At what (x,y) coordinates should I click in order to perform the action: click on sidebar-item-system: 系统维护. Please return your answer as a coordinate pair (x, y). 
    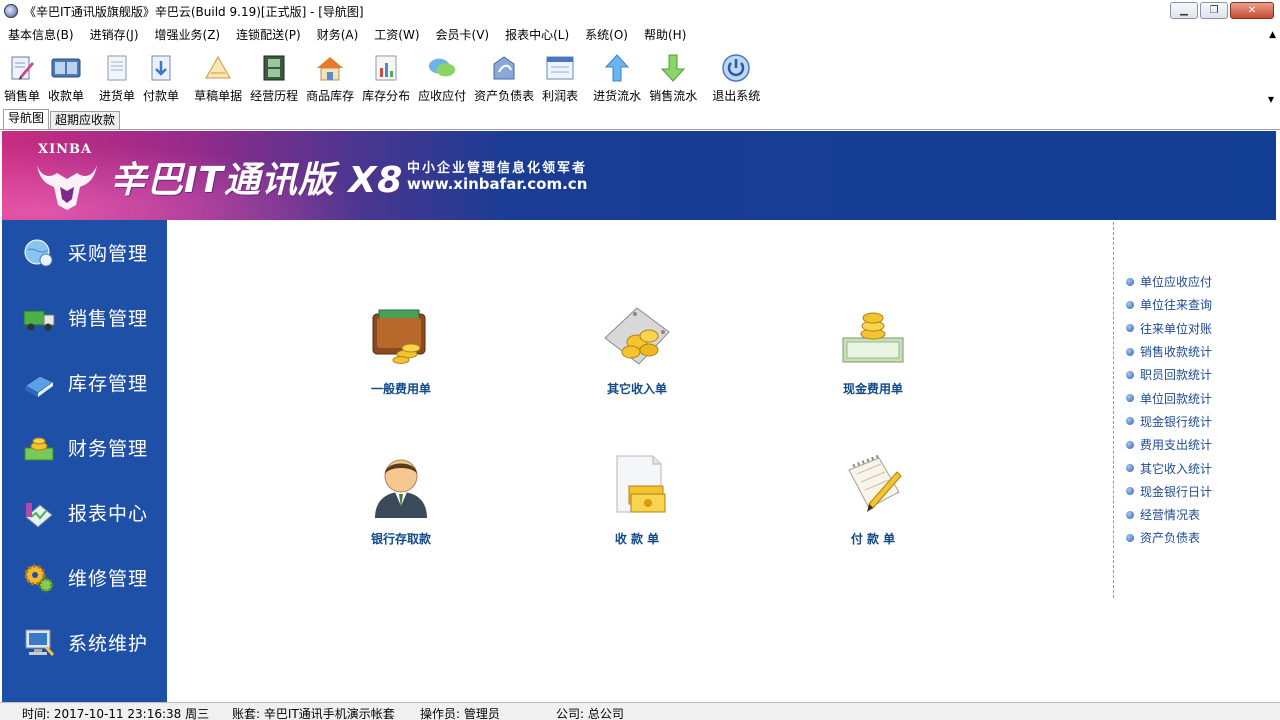
    Looking at the image, I should click on (84, 642).